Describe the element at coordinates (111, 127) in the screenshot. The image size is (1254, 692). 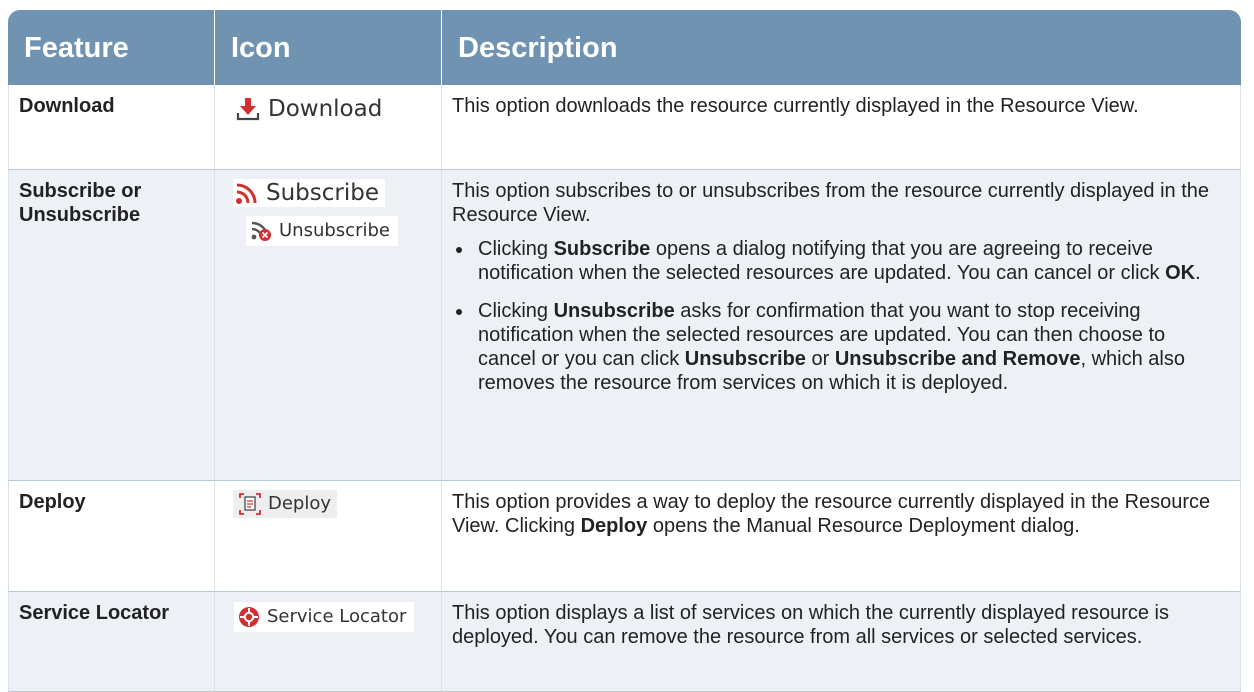
I see `feature-name: Download` at that location.